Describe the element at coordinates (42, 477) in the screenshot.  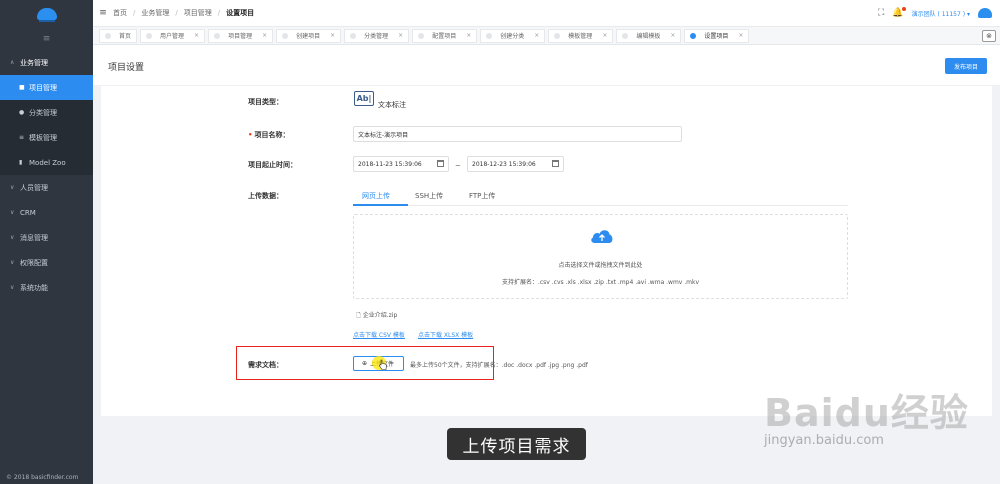
I see `copyright: © 2018 basicfinder.com` at that location.